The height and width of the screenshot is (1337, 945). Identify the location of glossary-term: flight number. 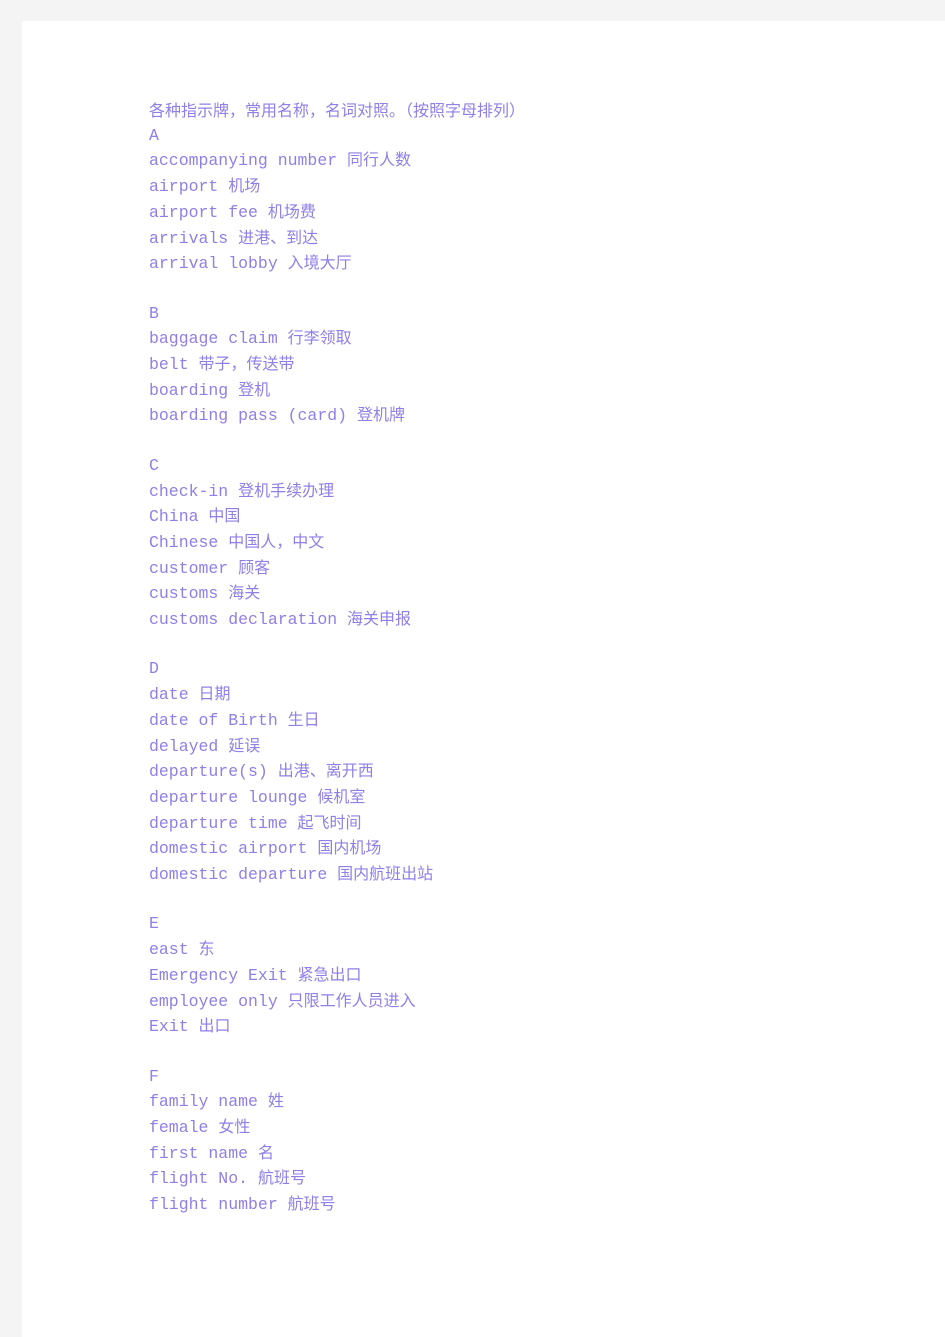
(213, 1205).